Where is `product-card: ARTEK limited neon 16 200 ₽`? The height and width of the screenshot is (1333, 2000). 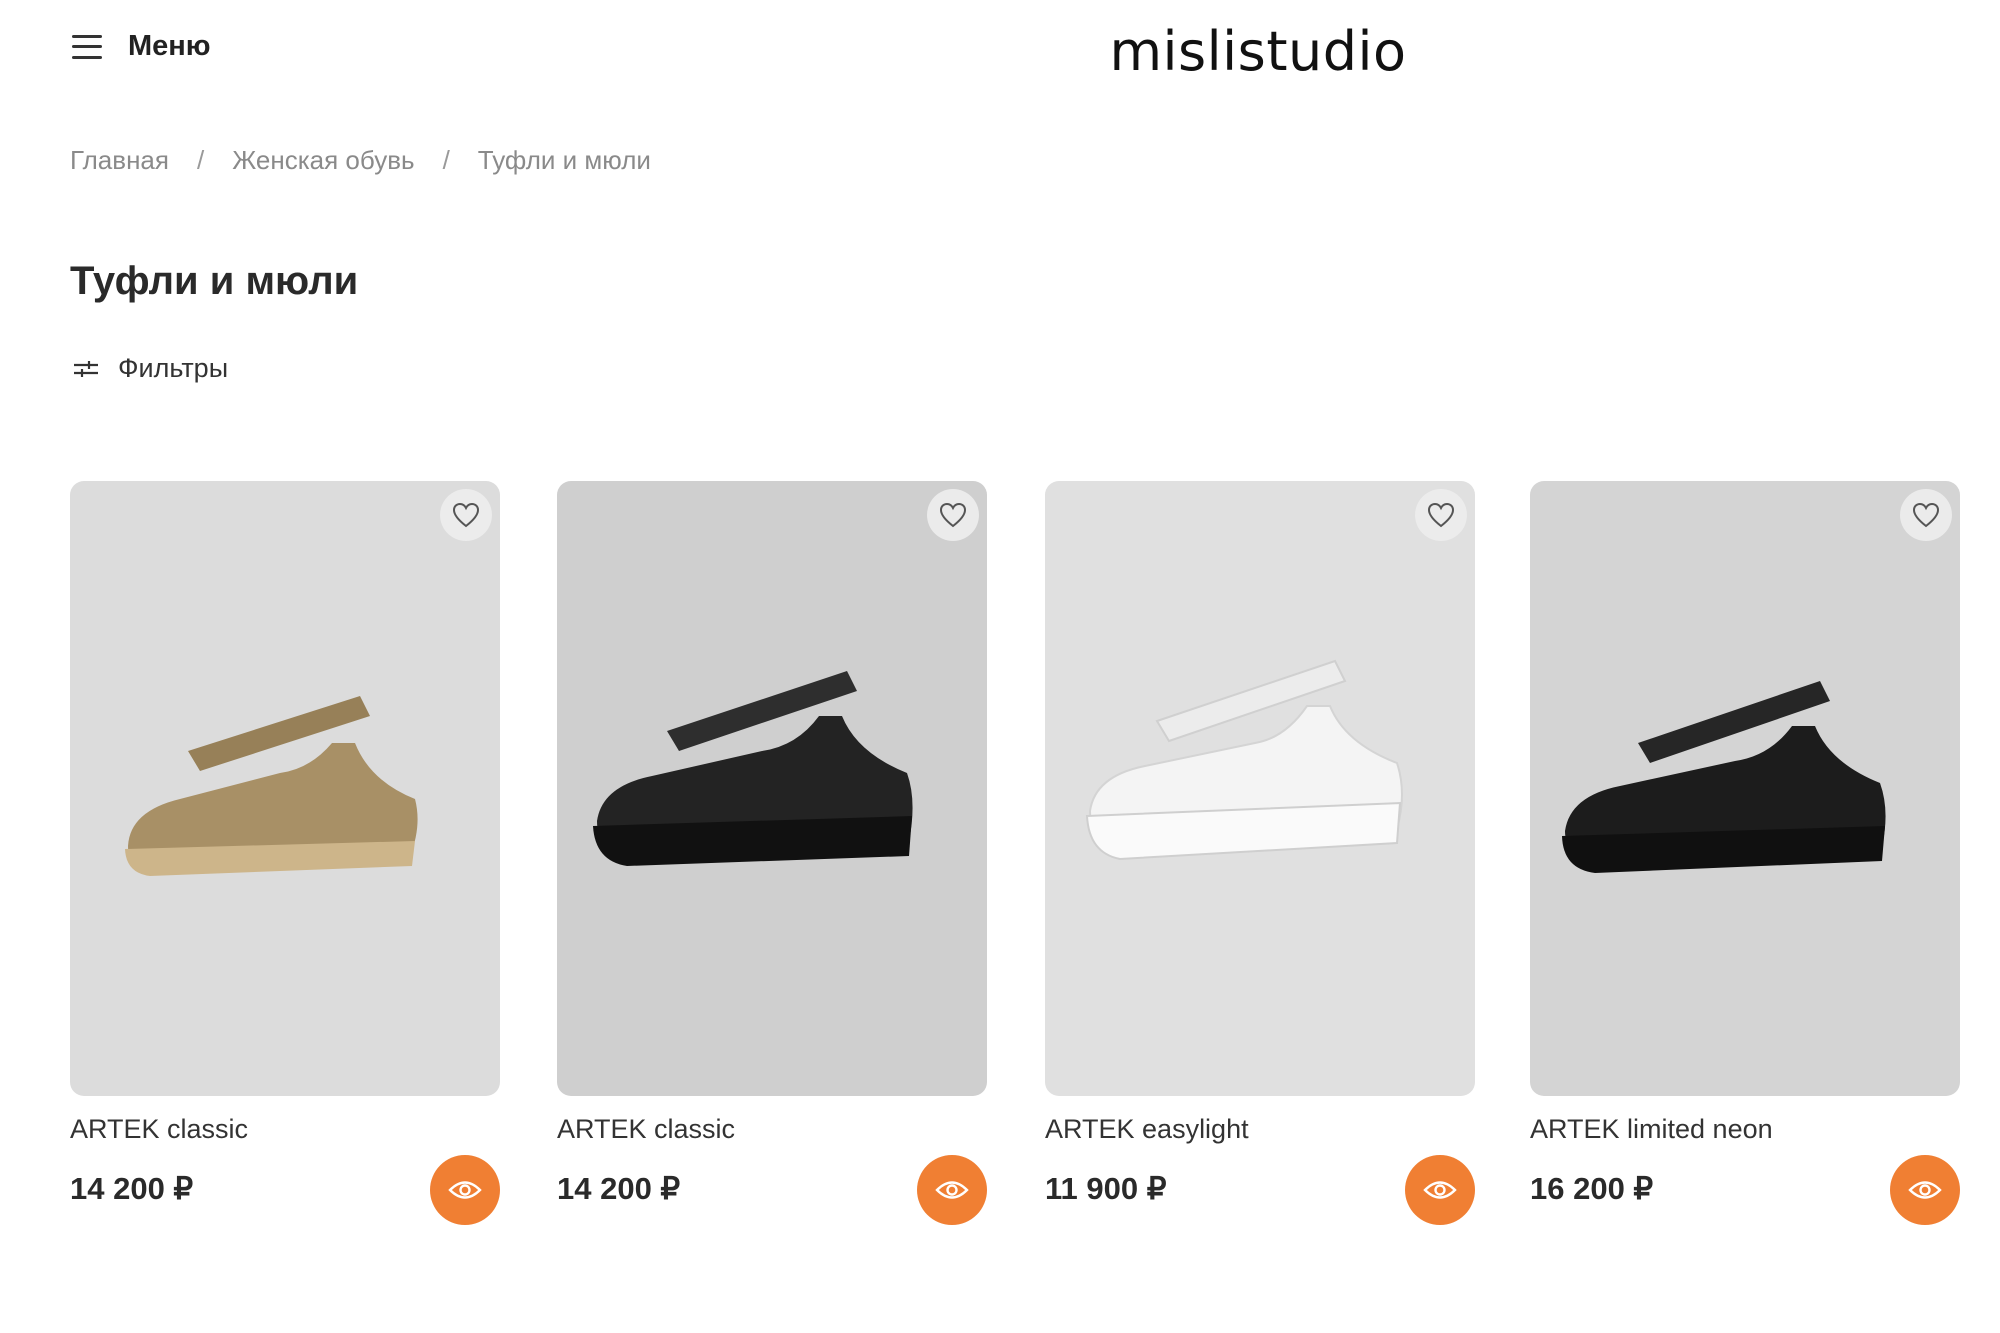
product-card: ARTEK limited neon 16 200 ₽ is located at coordinates (1745, 853).